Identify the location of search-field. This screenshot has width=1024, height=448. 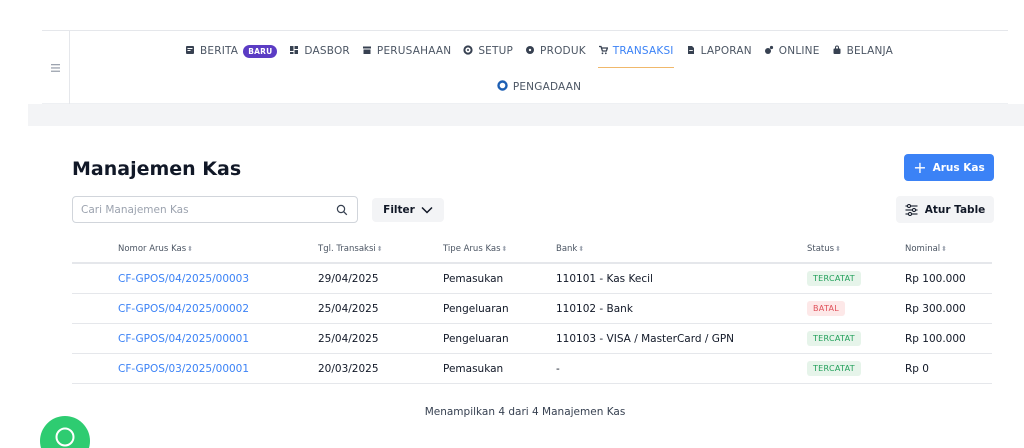
(215, 209).